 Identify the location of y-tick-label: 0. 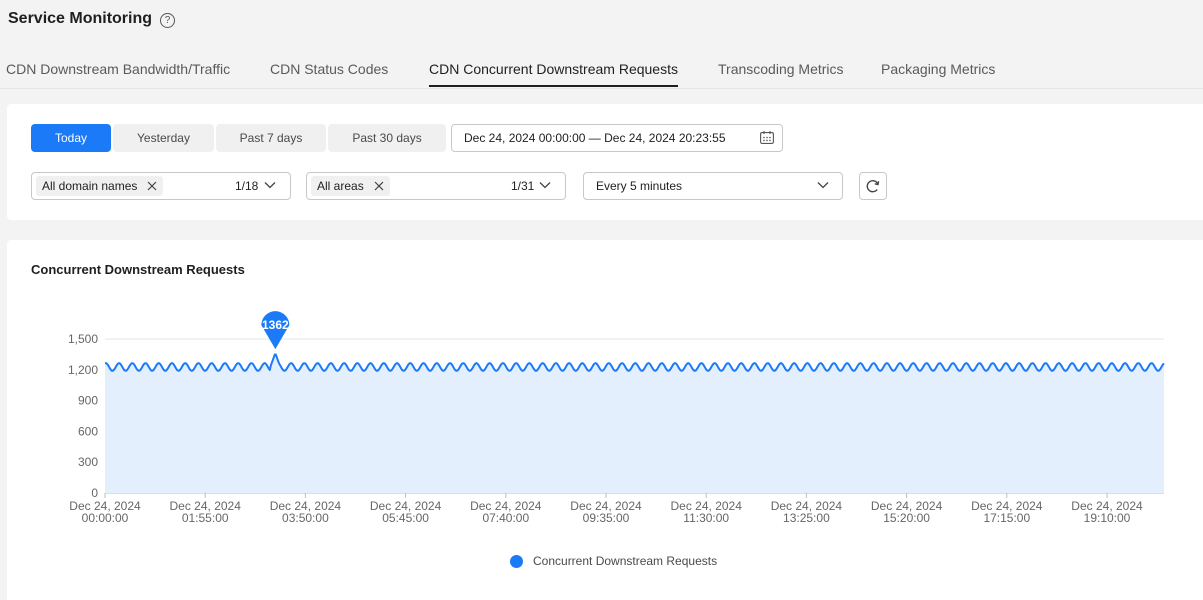
(94, 493).